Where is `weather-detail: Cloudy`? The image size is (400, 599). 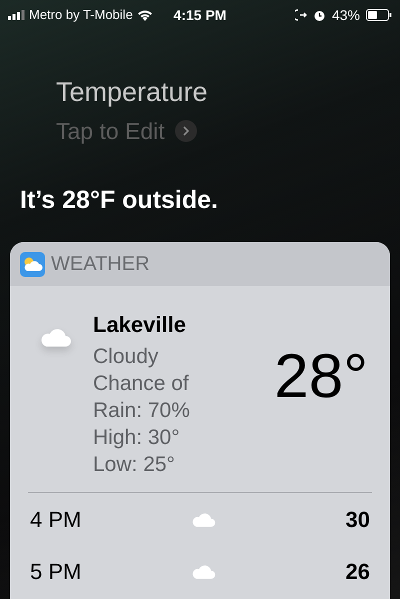 weather-detail: Cloudy is located at coordinates (126, 357).